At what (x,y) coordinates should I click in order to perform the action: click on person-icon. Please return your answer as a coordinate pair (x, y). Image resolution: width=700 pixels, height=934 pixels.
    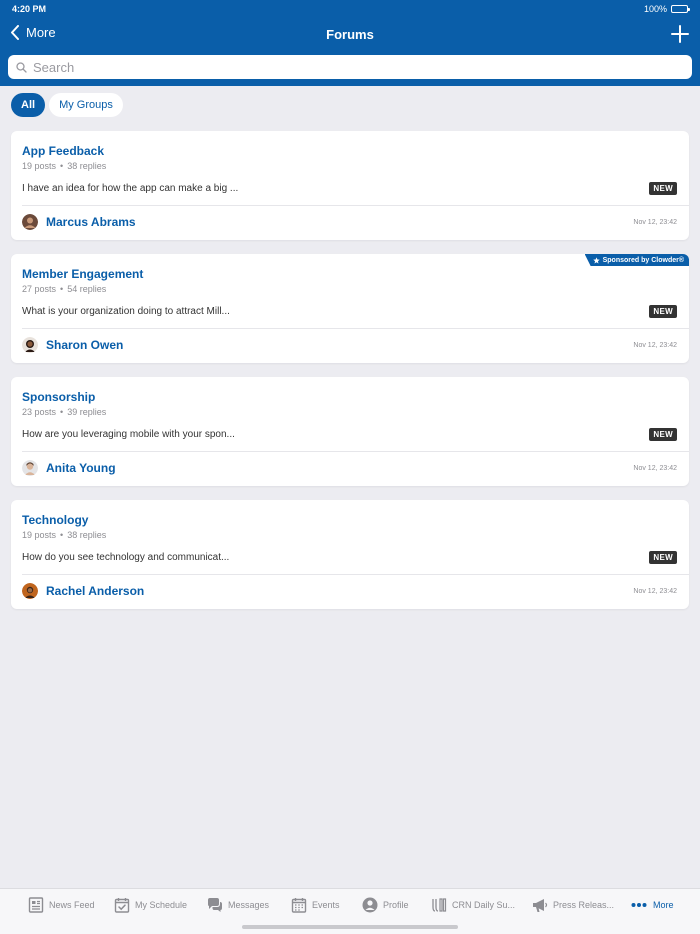
    Looking at the image, I should click on (370, 905).